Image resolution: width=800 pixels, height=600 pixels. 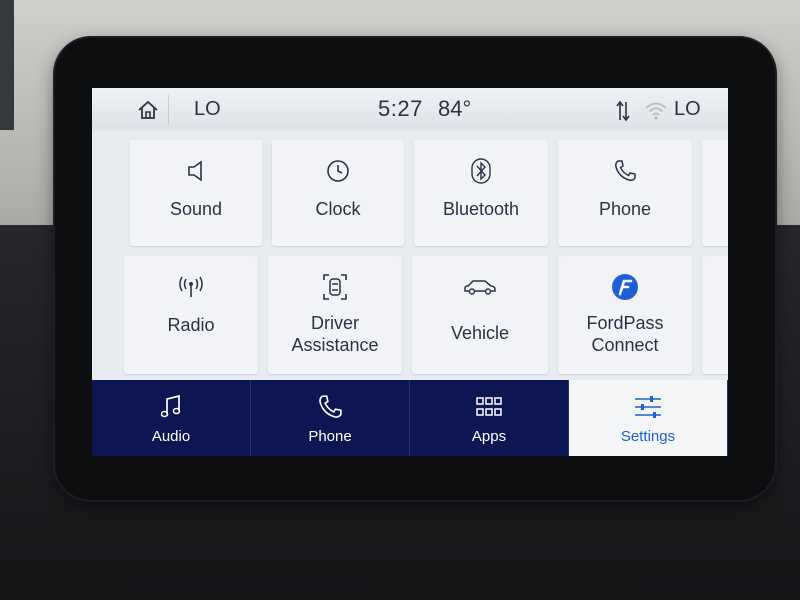 I want to click on car-icon, so click(x=480, y=287).